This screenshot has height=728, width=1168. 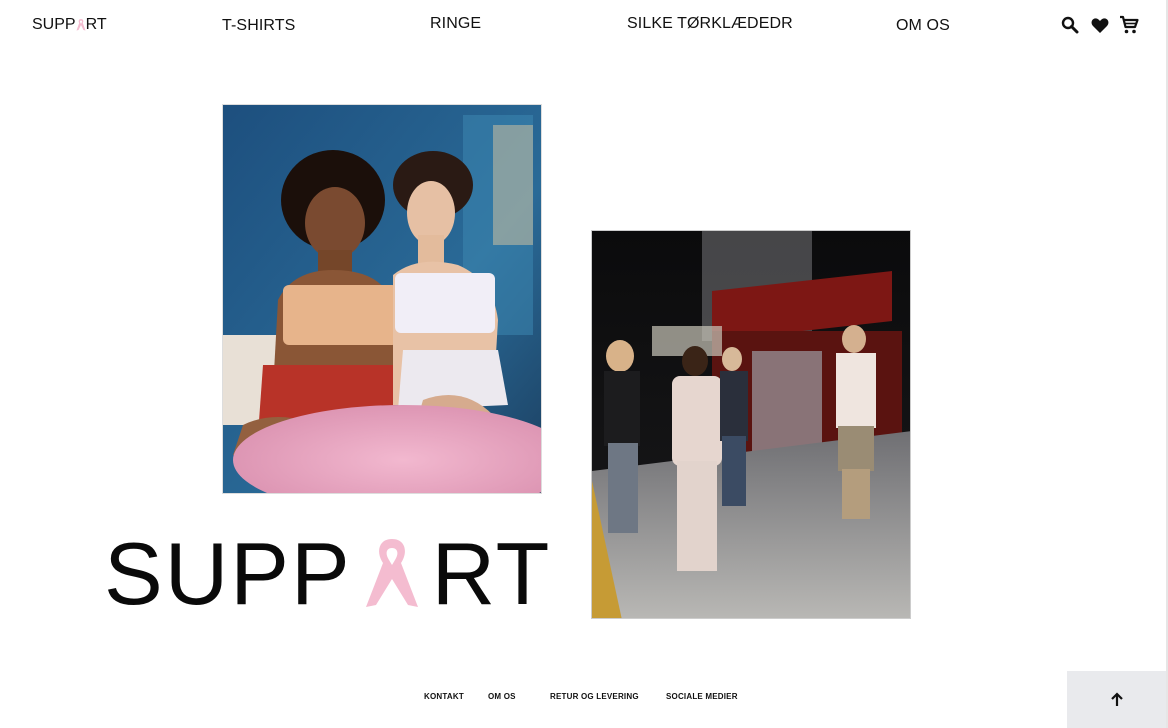 What do you see at coordinates (491, 573) in the screenshot?
I see `hero-logo-right: RT` at bounding box center [491, 573].